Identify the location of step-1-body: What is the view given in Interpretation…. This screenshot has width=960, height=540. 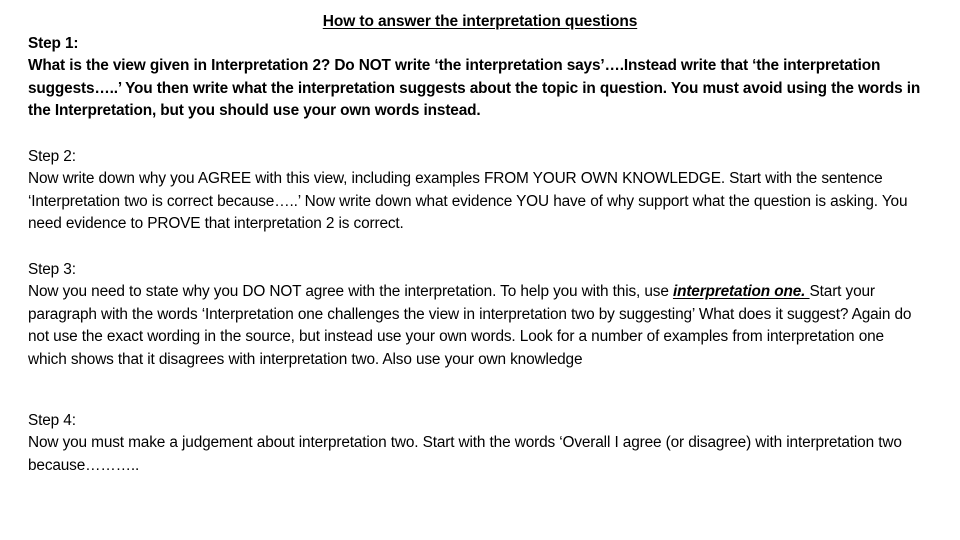
(474, 88).